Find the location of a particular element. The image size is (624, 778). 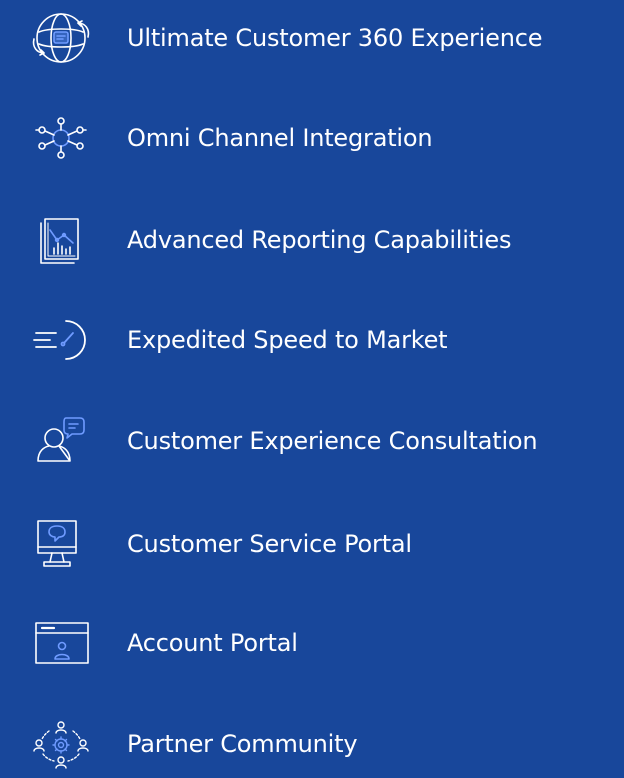

feature-item-consultation: Customer Experience Consultation is located at coordinates (312, 441).